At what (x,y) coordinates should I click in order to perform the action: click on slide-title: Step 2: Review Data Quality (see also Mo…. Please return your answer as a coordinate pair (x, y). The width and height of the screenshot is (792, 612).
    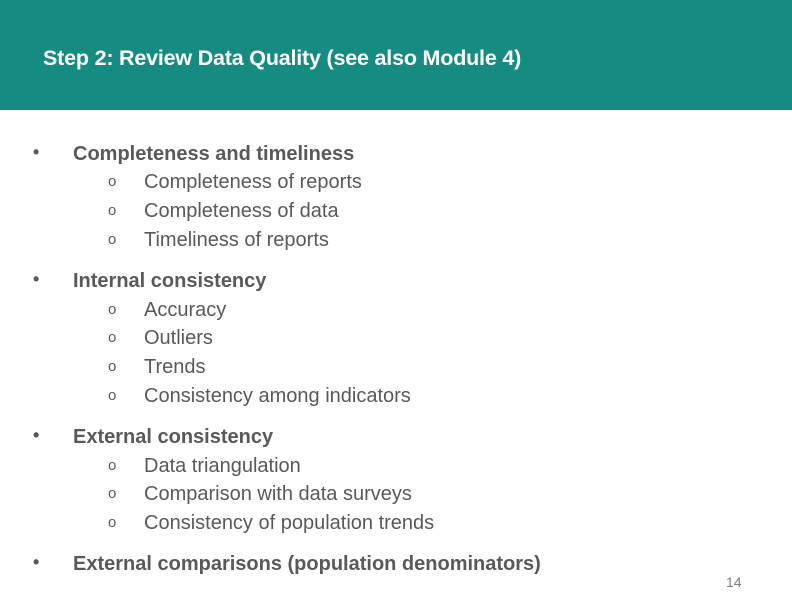
    Looking at the image, I should click on (282, 58).